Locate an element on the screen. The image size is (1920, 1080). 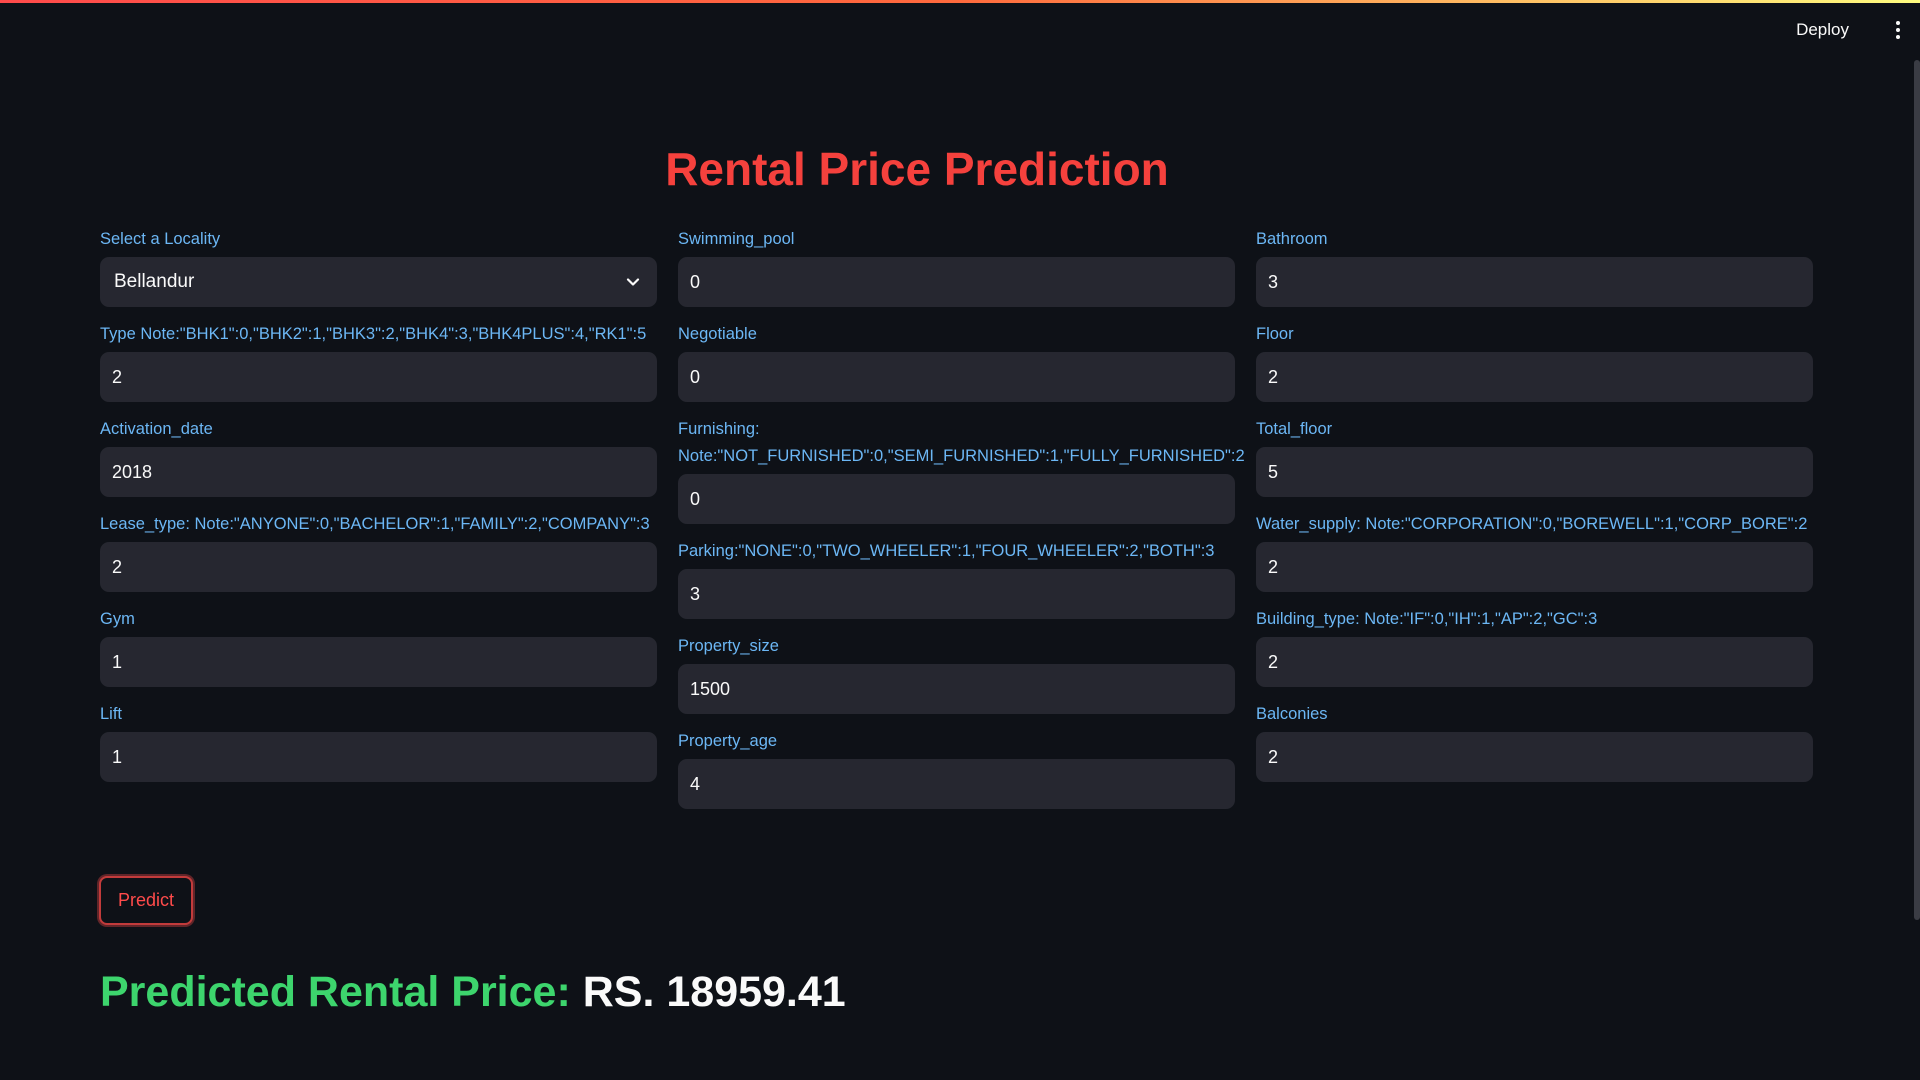
total-floor-field: Total_floor 5 is located at coordinates (1534, 456).